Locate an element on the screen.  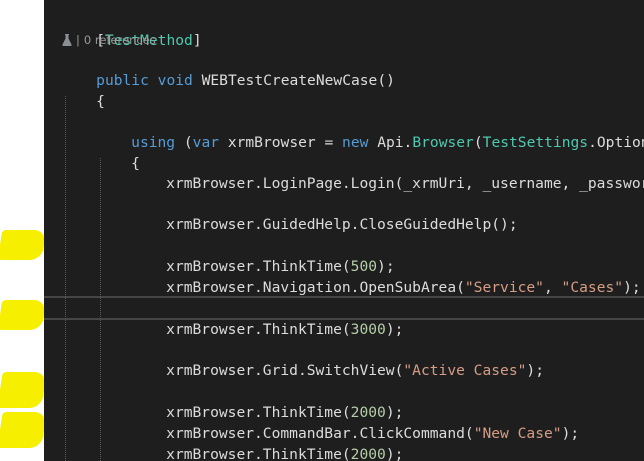
think-value: 2000 is located at coordinates (368, 453).